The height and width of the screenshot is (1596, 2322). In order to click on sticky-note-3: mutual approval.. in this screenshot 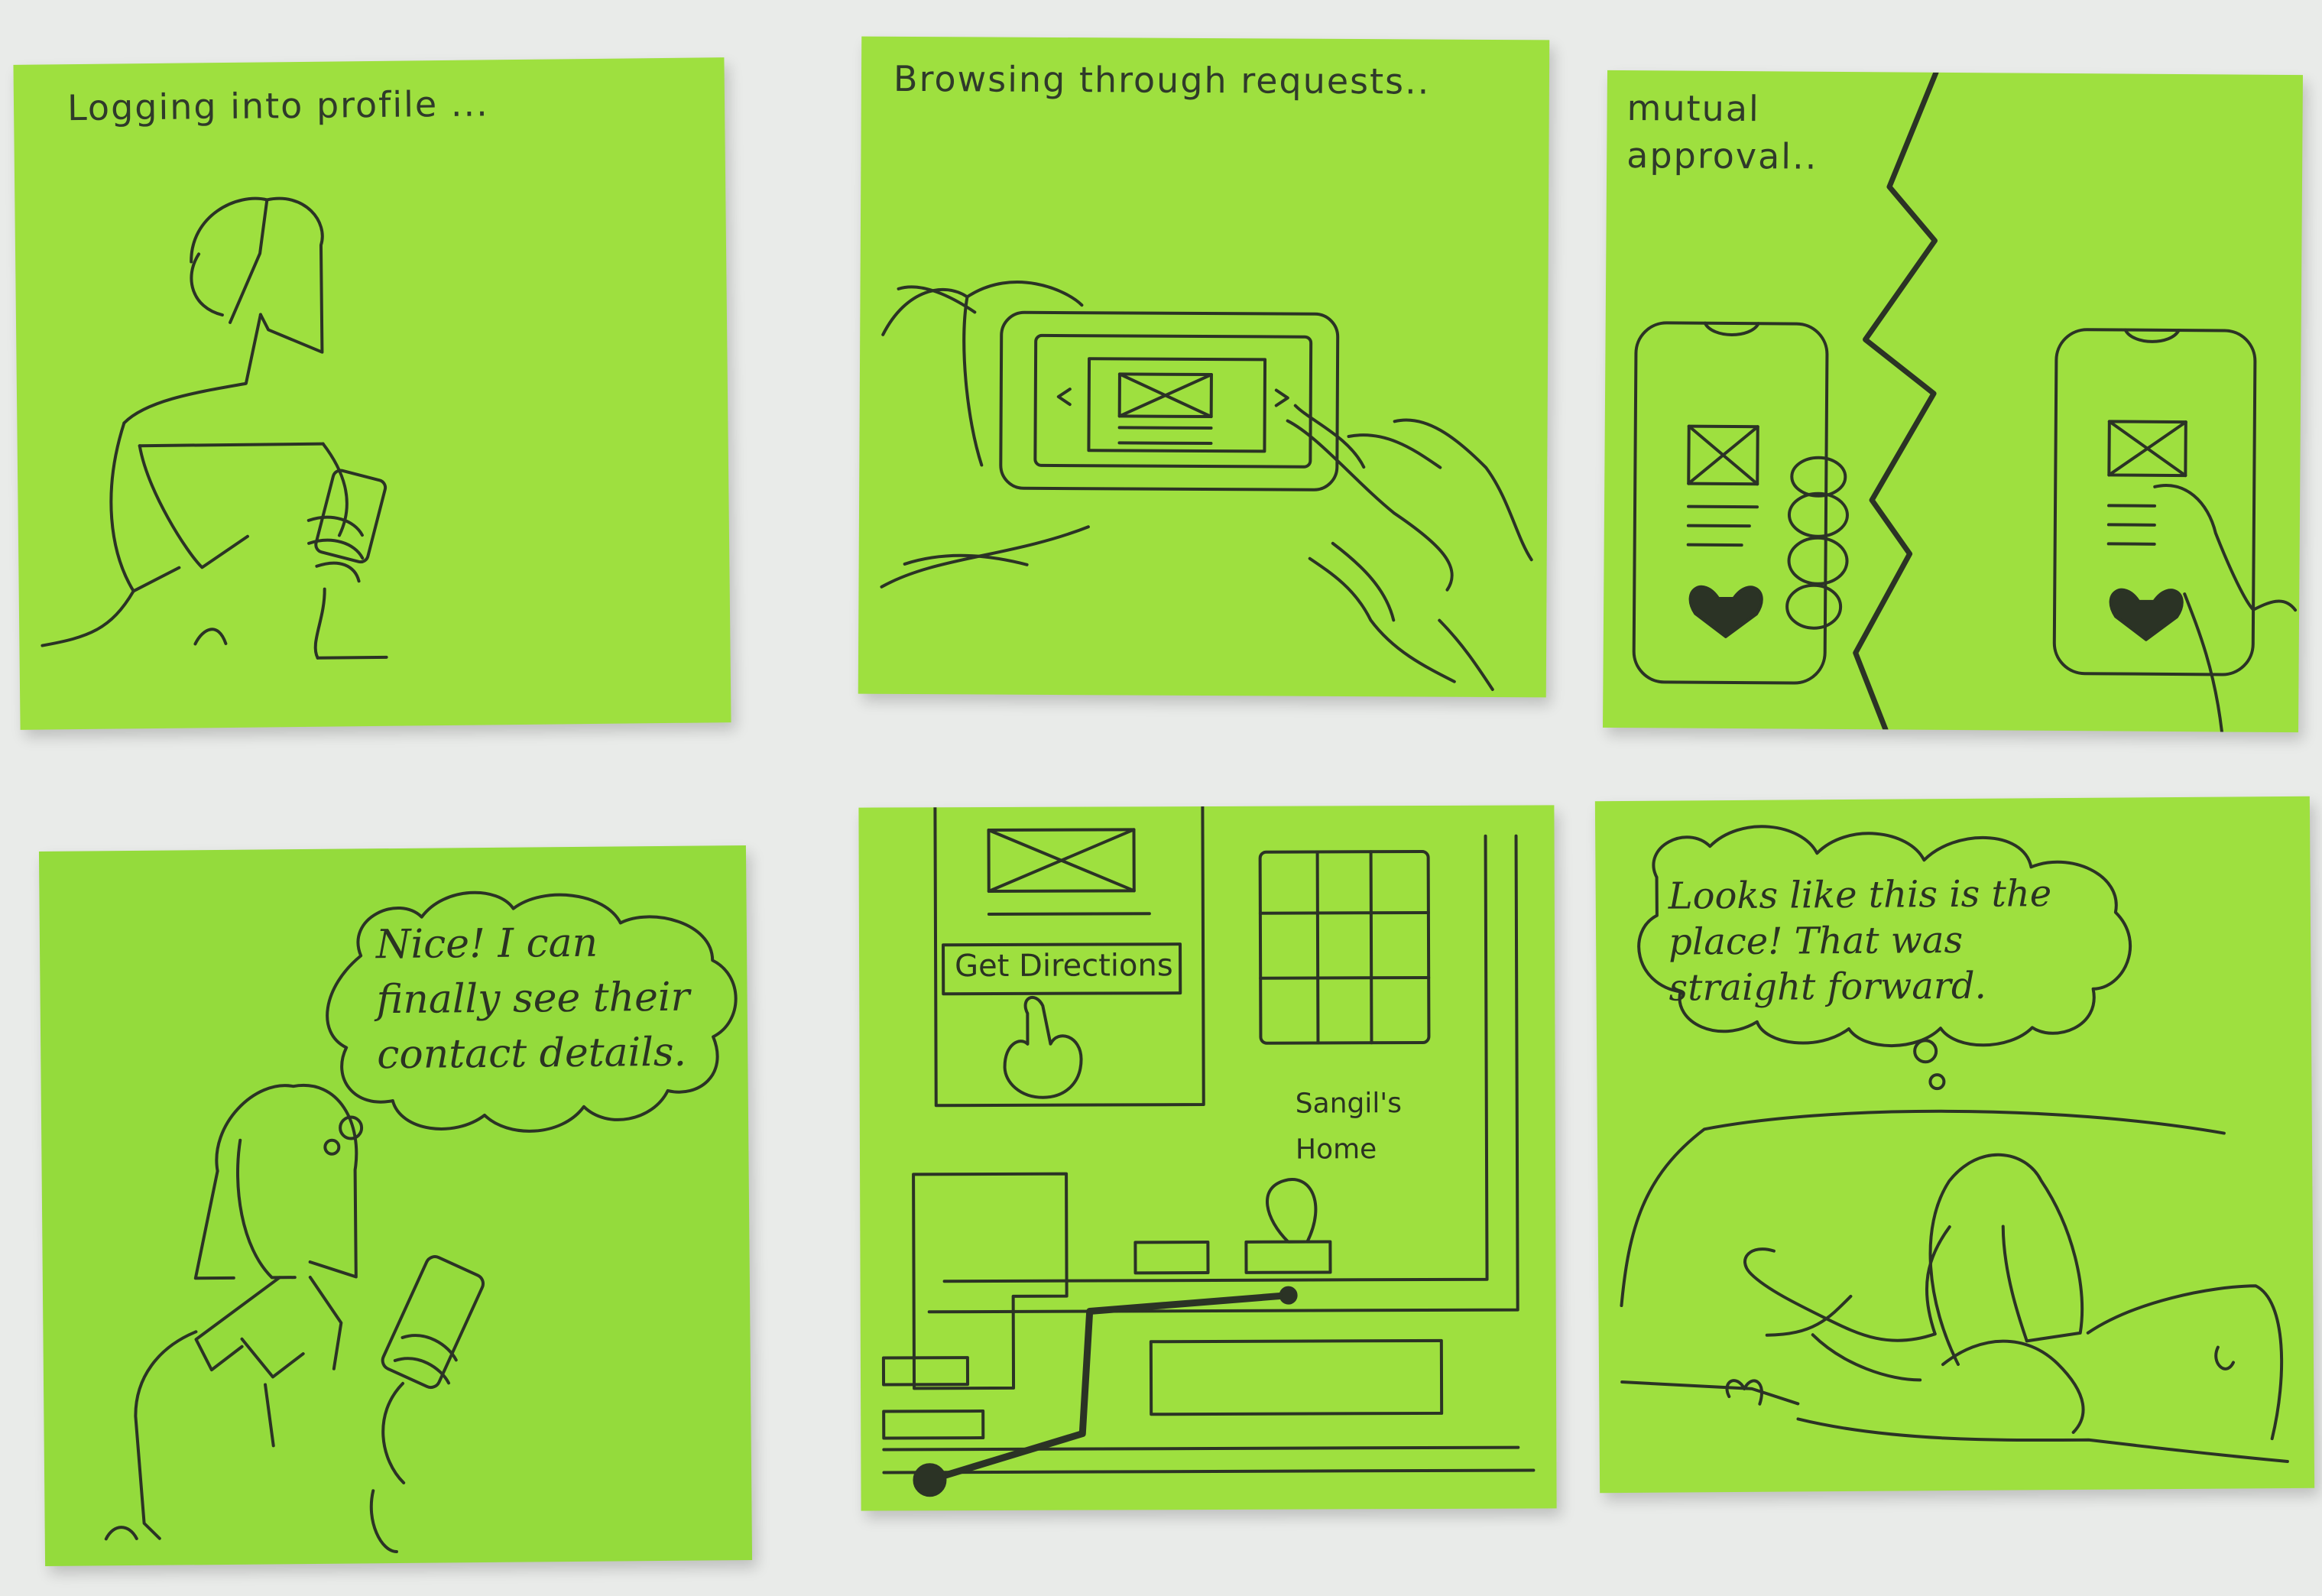, I will do `click(1953, 402)`.